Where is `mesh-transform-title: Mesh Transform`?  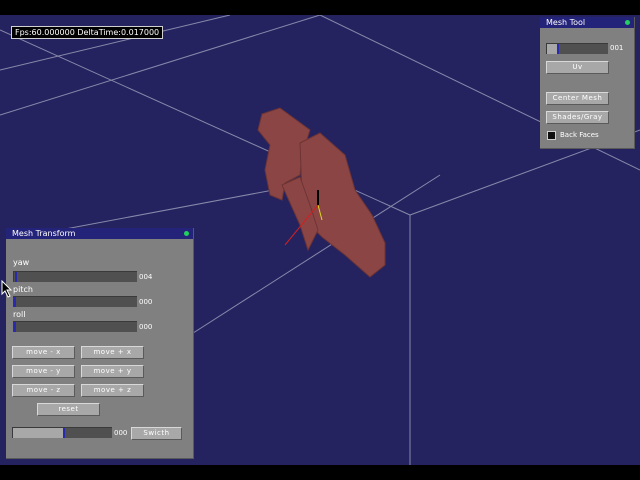
mesh-transform-title: Mesh Transform is located at coordinates (44, 233).